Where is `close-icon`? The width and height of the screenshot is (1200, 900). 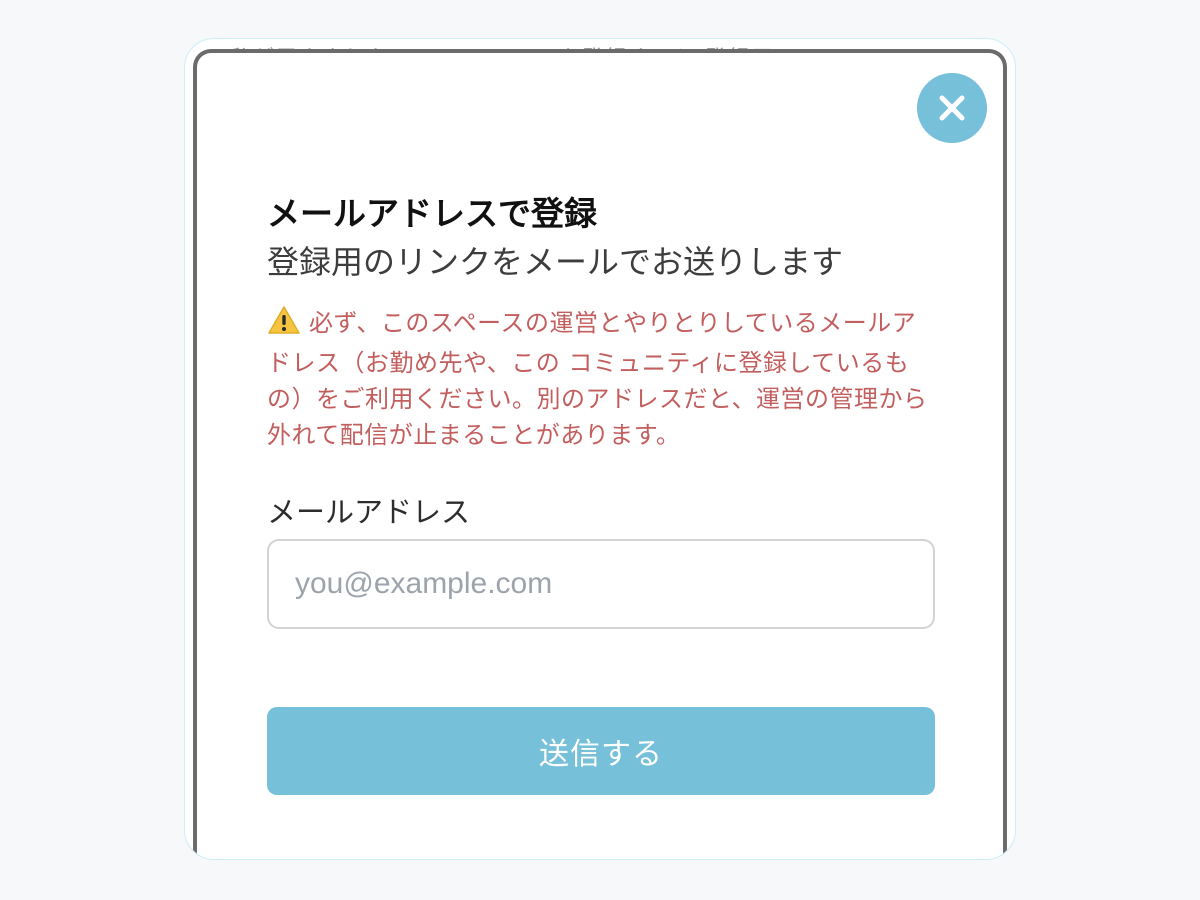
close-icon is located at coordinates (952, 108).